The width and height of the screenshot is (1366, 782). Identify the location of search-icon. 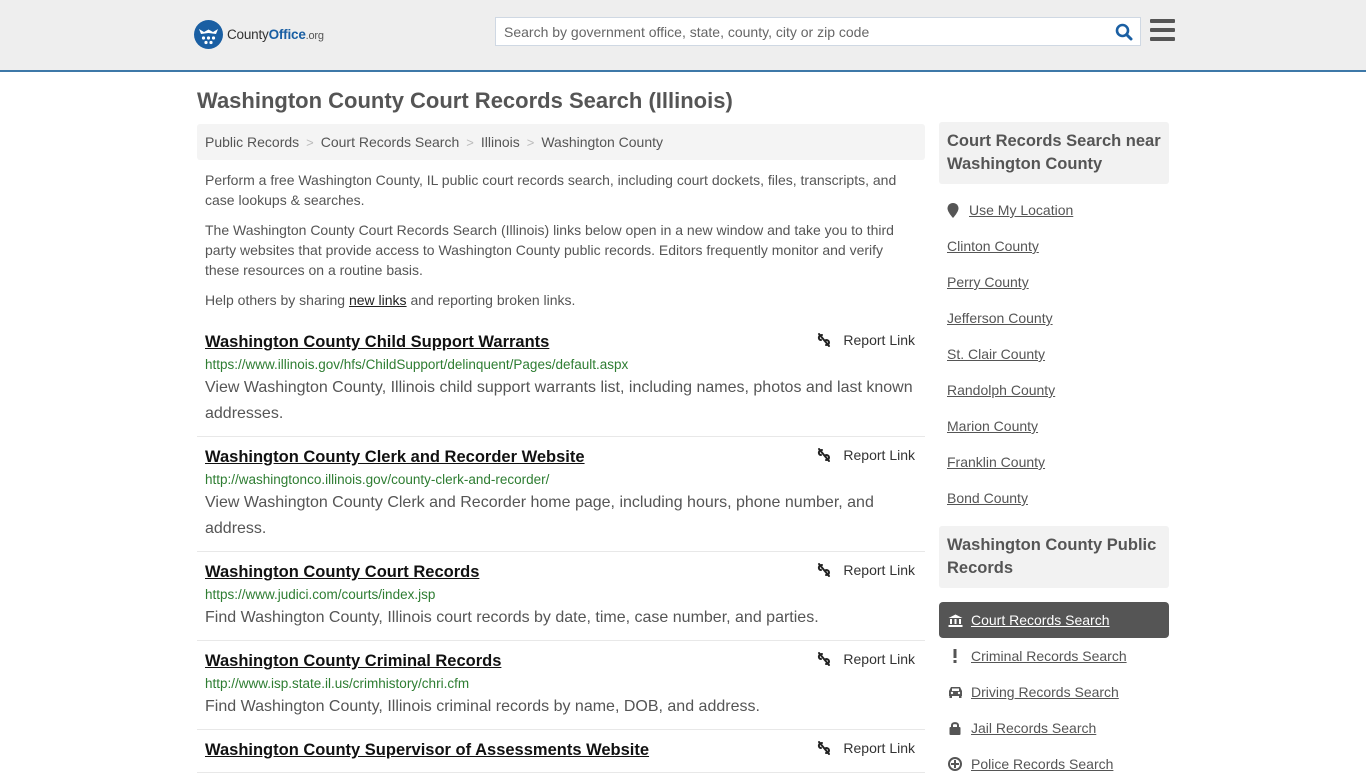
(1124, 31).